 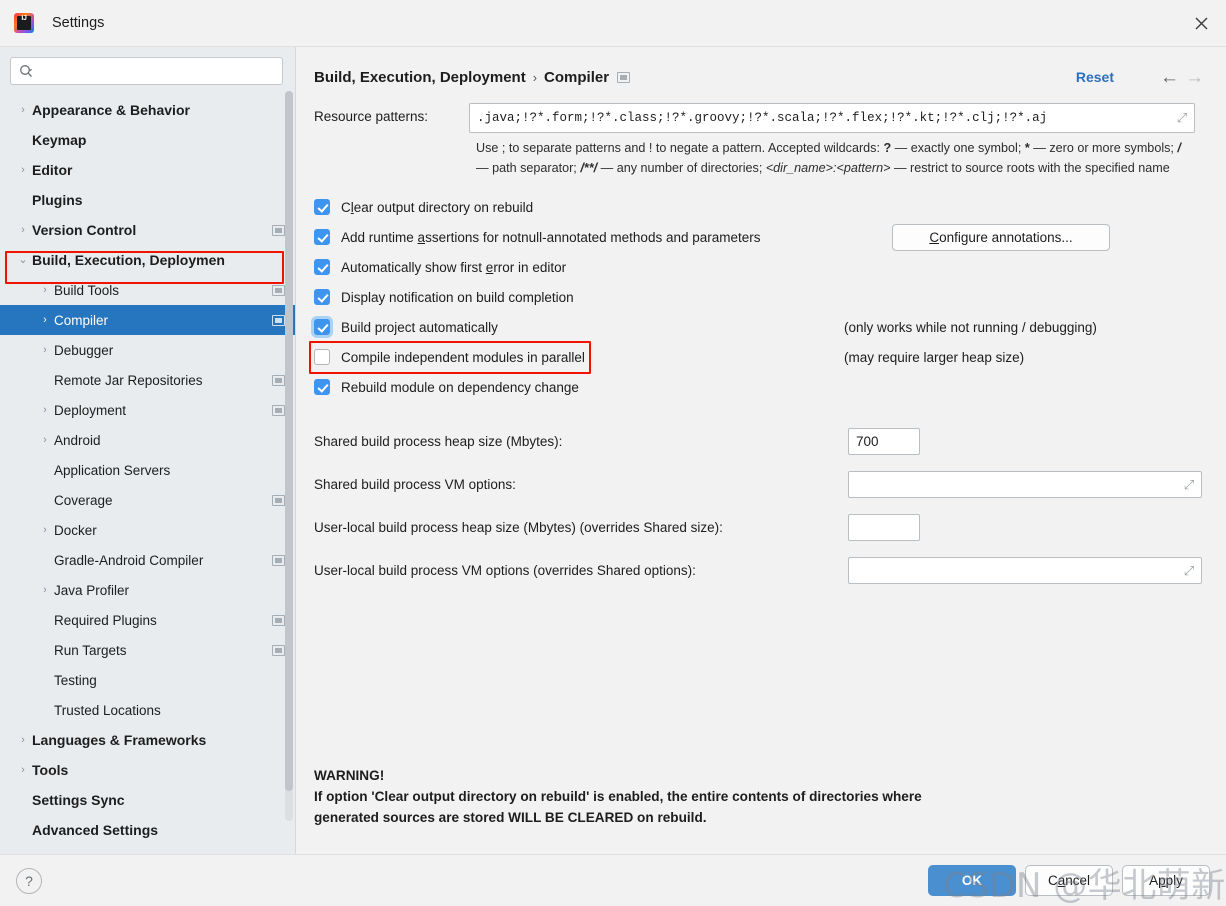 What do you see at coordinates (1025, 485) in the screenshot?
I see `field-input-shared-build-process-vm-options: ⤢` at bounding box center [1025, 485].